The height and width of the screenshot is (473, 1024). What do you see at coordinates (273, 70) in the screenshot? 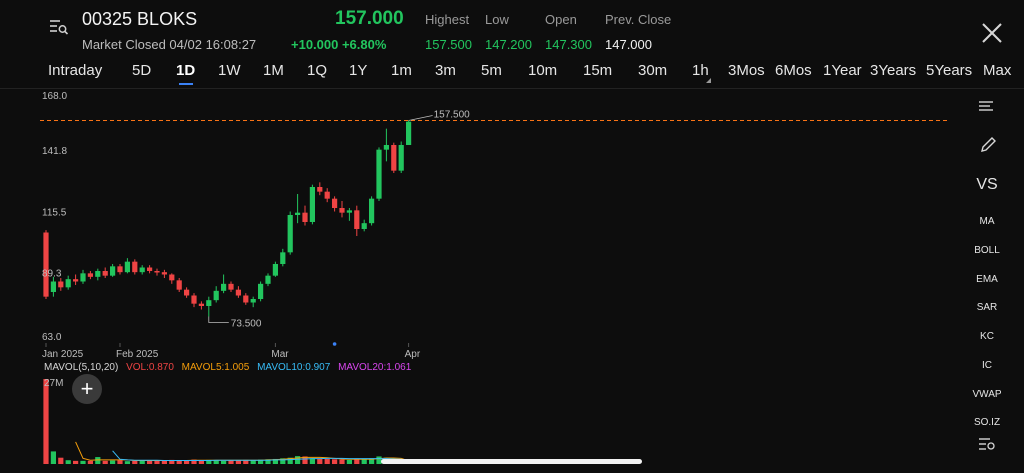
I see `tab-1m: 1M` at bounding box center [273, 70].